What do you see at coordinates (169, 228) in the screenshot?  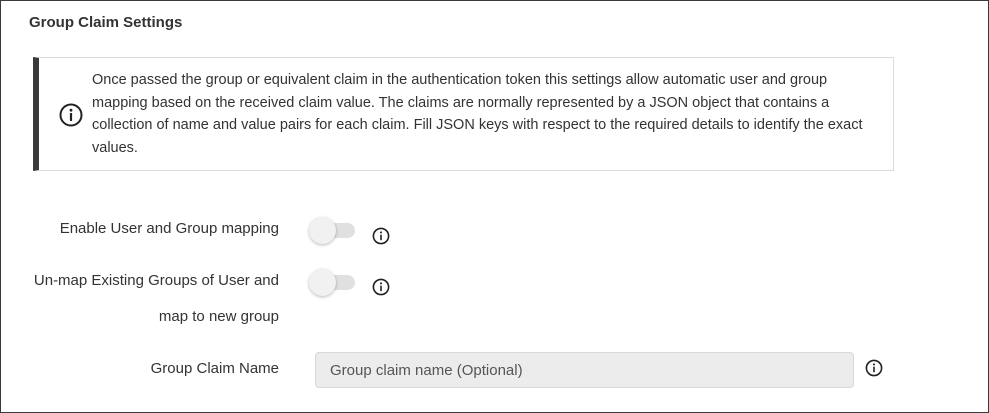 I see `enable-mapping-label: Enable User and Group mapping` at bounding box center [169, 228].